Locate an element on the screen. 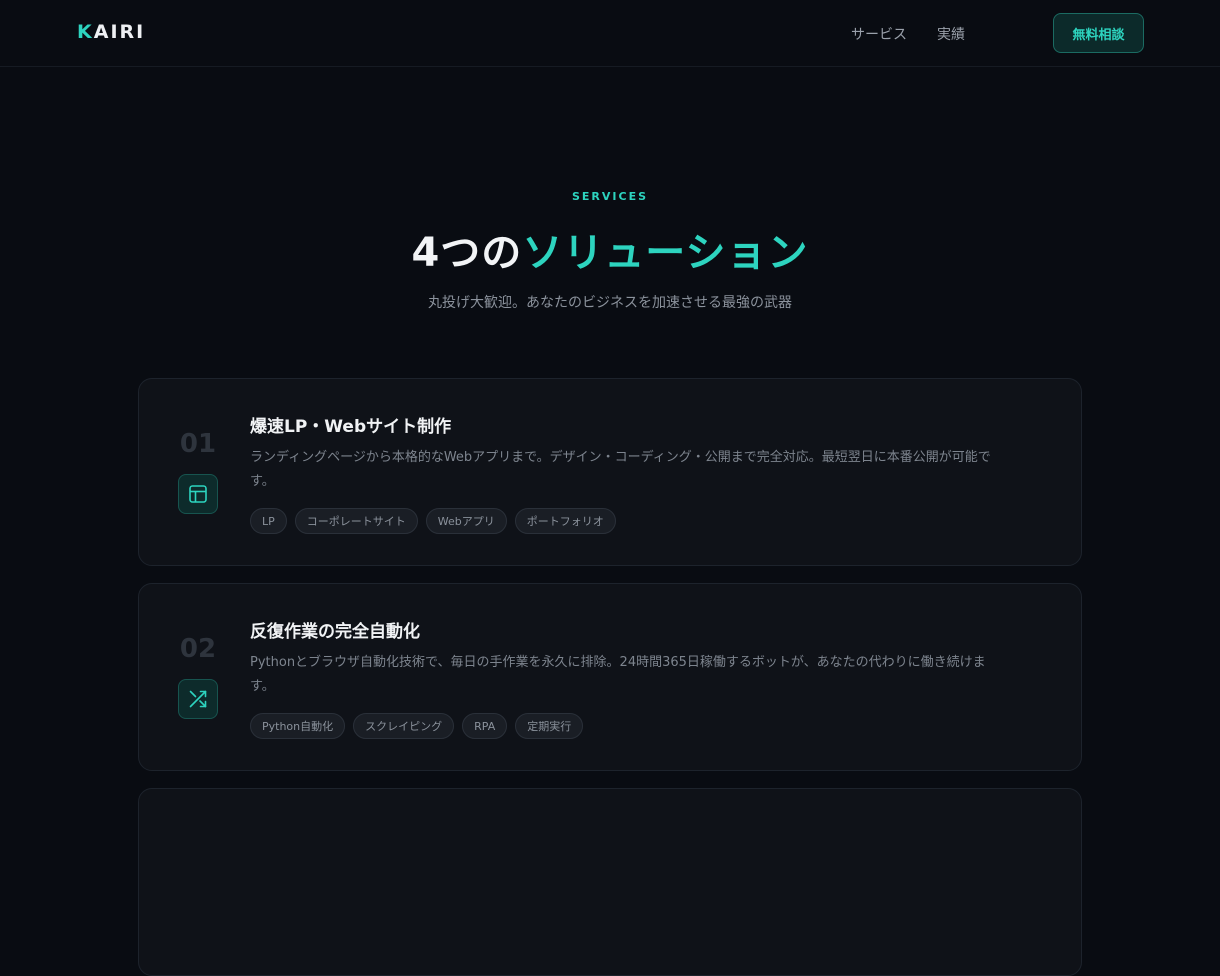 Image resolution: width=1220 pixels, height=976 pixels. service-tags: LP コーポレートサイト Webアプリ ポートフォリオ is located at coordinates (433, 521).